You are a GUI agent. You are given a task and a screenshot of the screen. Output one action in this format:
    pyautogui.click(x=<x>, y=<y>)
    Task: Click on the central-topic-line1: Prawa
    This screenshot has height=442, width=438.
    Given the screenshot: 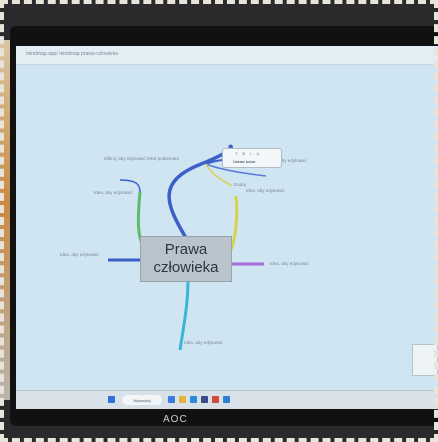 What is the action you would take?
    pyautogui.click(x=186, y=249)
    